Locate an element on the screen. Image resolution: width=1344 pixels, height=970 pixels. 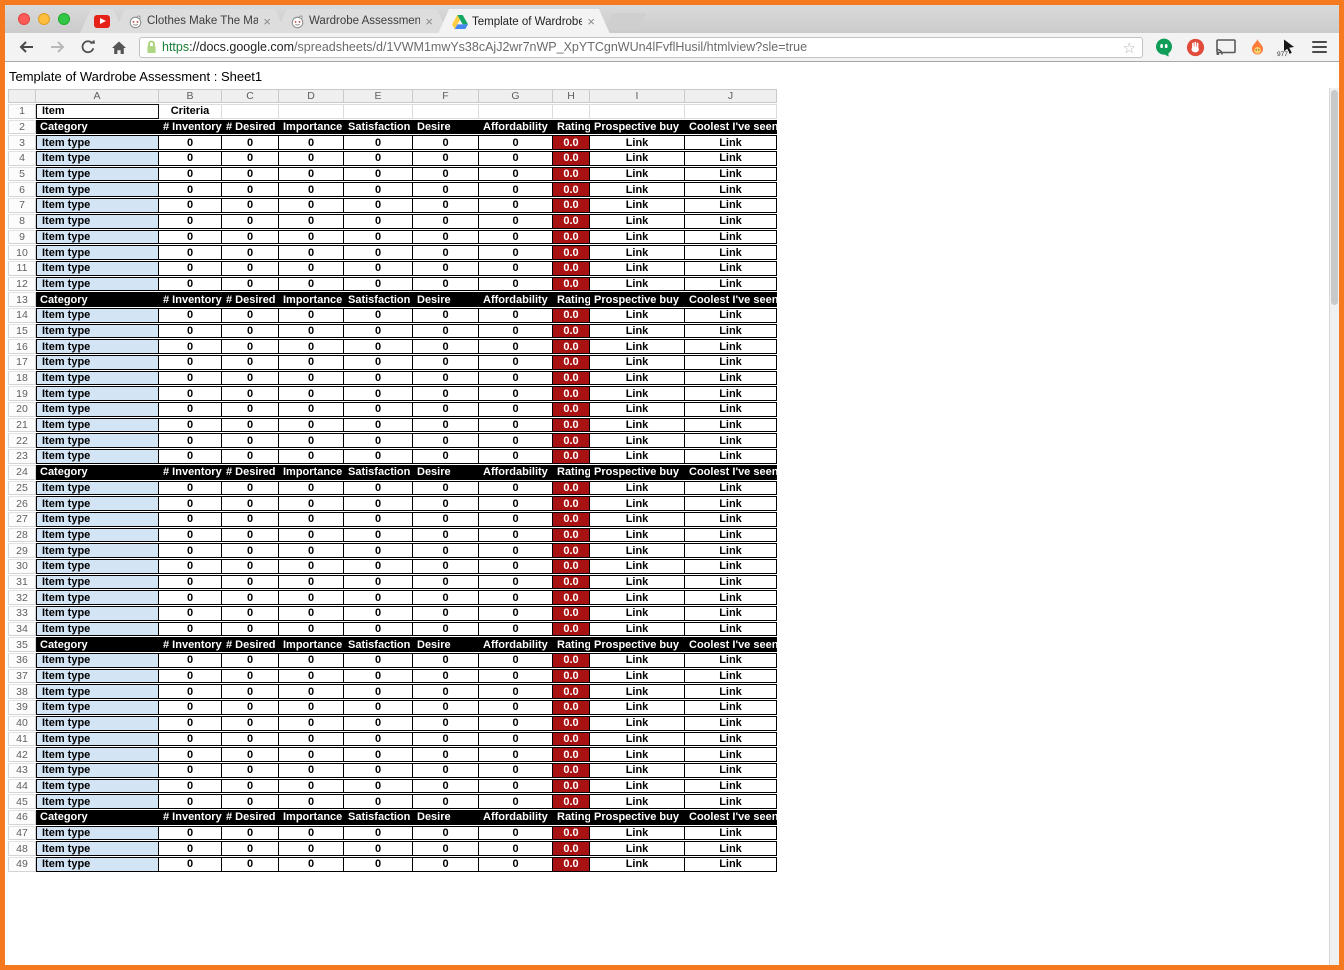
cast-extension-icon is located at coordinates (1226, 47).